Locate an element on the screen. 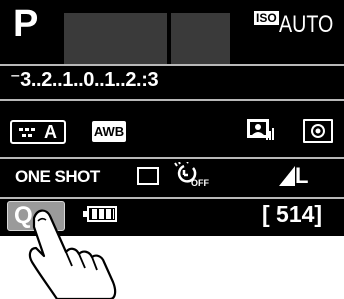  pointing-hand-icon is located at coordinates (72, 254).